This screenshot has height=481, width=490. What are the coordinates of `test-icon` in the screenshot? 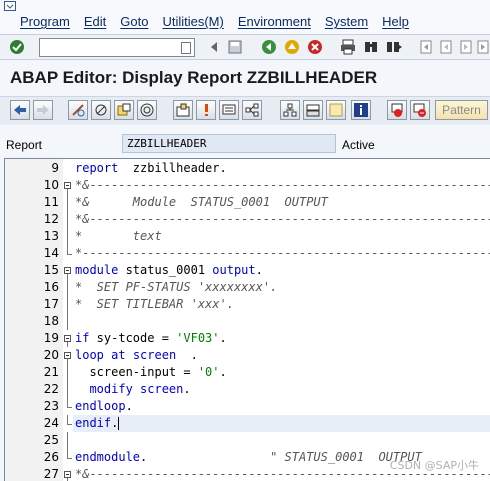 It's located at (206, 110).